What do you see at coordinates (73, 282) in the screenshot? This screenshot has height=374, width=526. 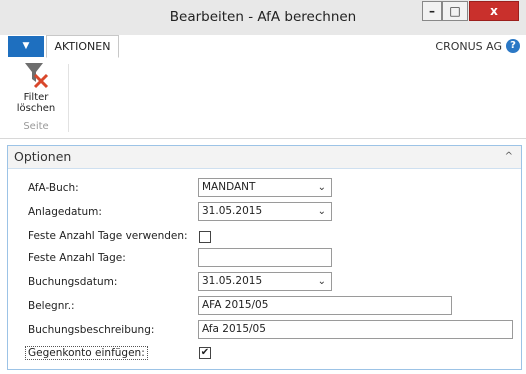 I see `buchungsdatum-label: Buchungsdatum:` at bounding box center [73, 282].